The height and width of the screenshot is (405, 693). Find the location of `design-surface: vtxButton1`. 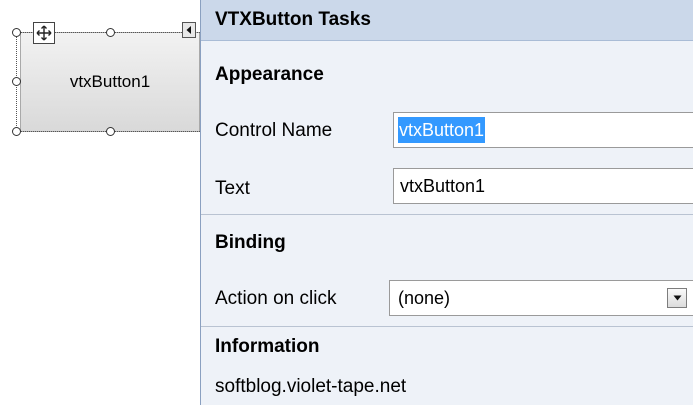

design-surface: vtxButton1 is located at coordinates (105, 80).